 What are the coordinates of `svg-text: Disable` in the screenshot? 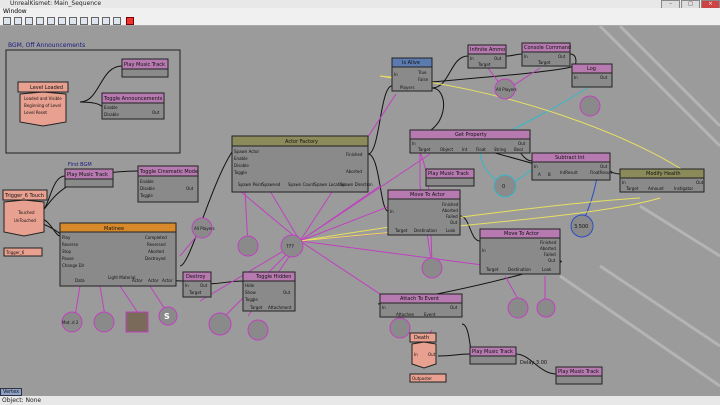 It's located at (241, 165).